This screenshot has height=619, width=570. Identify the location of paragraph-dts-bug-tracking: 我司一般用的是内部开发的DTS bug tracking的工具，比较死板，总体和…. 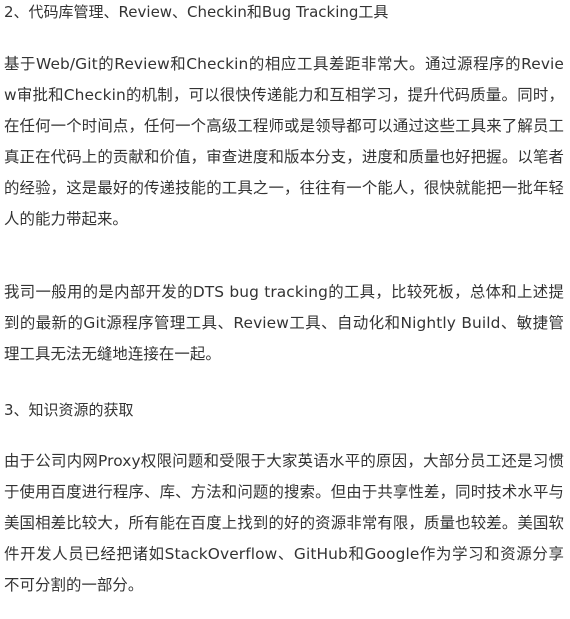
(284, 323).